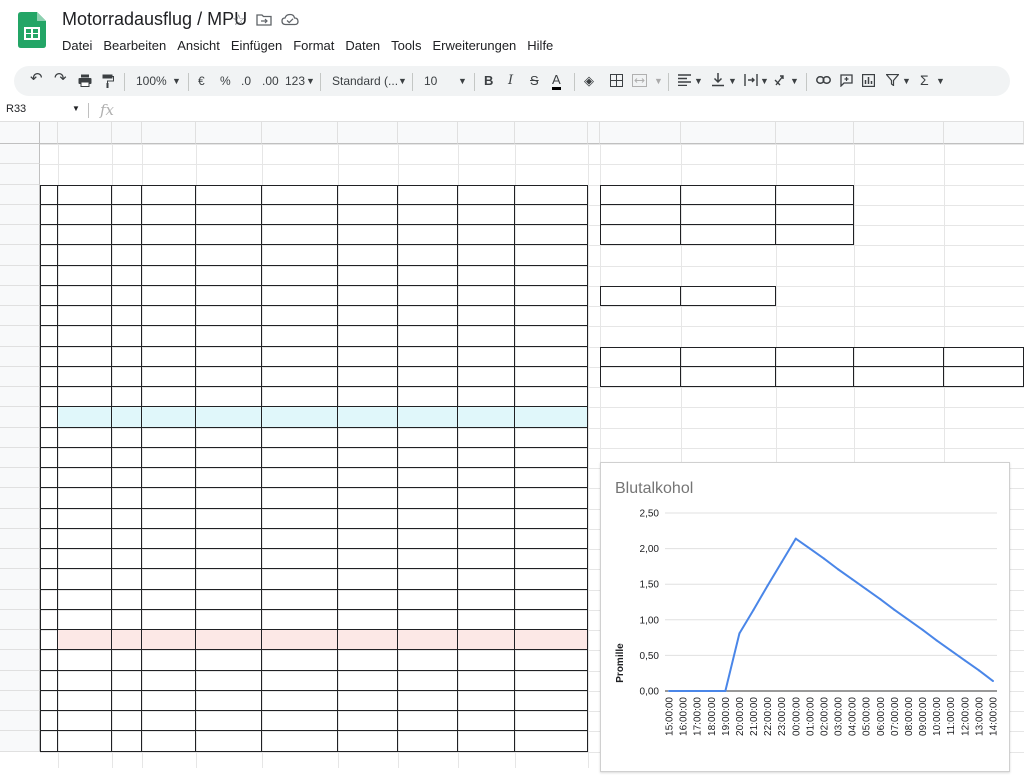 The height and width of the screenshot is (778, 1024). What do you see at coordinates (781, 80) in the screenshot?
I see `text-rotation-icon` at bounding box center [781, 80].